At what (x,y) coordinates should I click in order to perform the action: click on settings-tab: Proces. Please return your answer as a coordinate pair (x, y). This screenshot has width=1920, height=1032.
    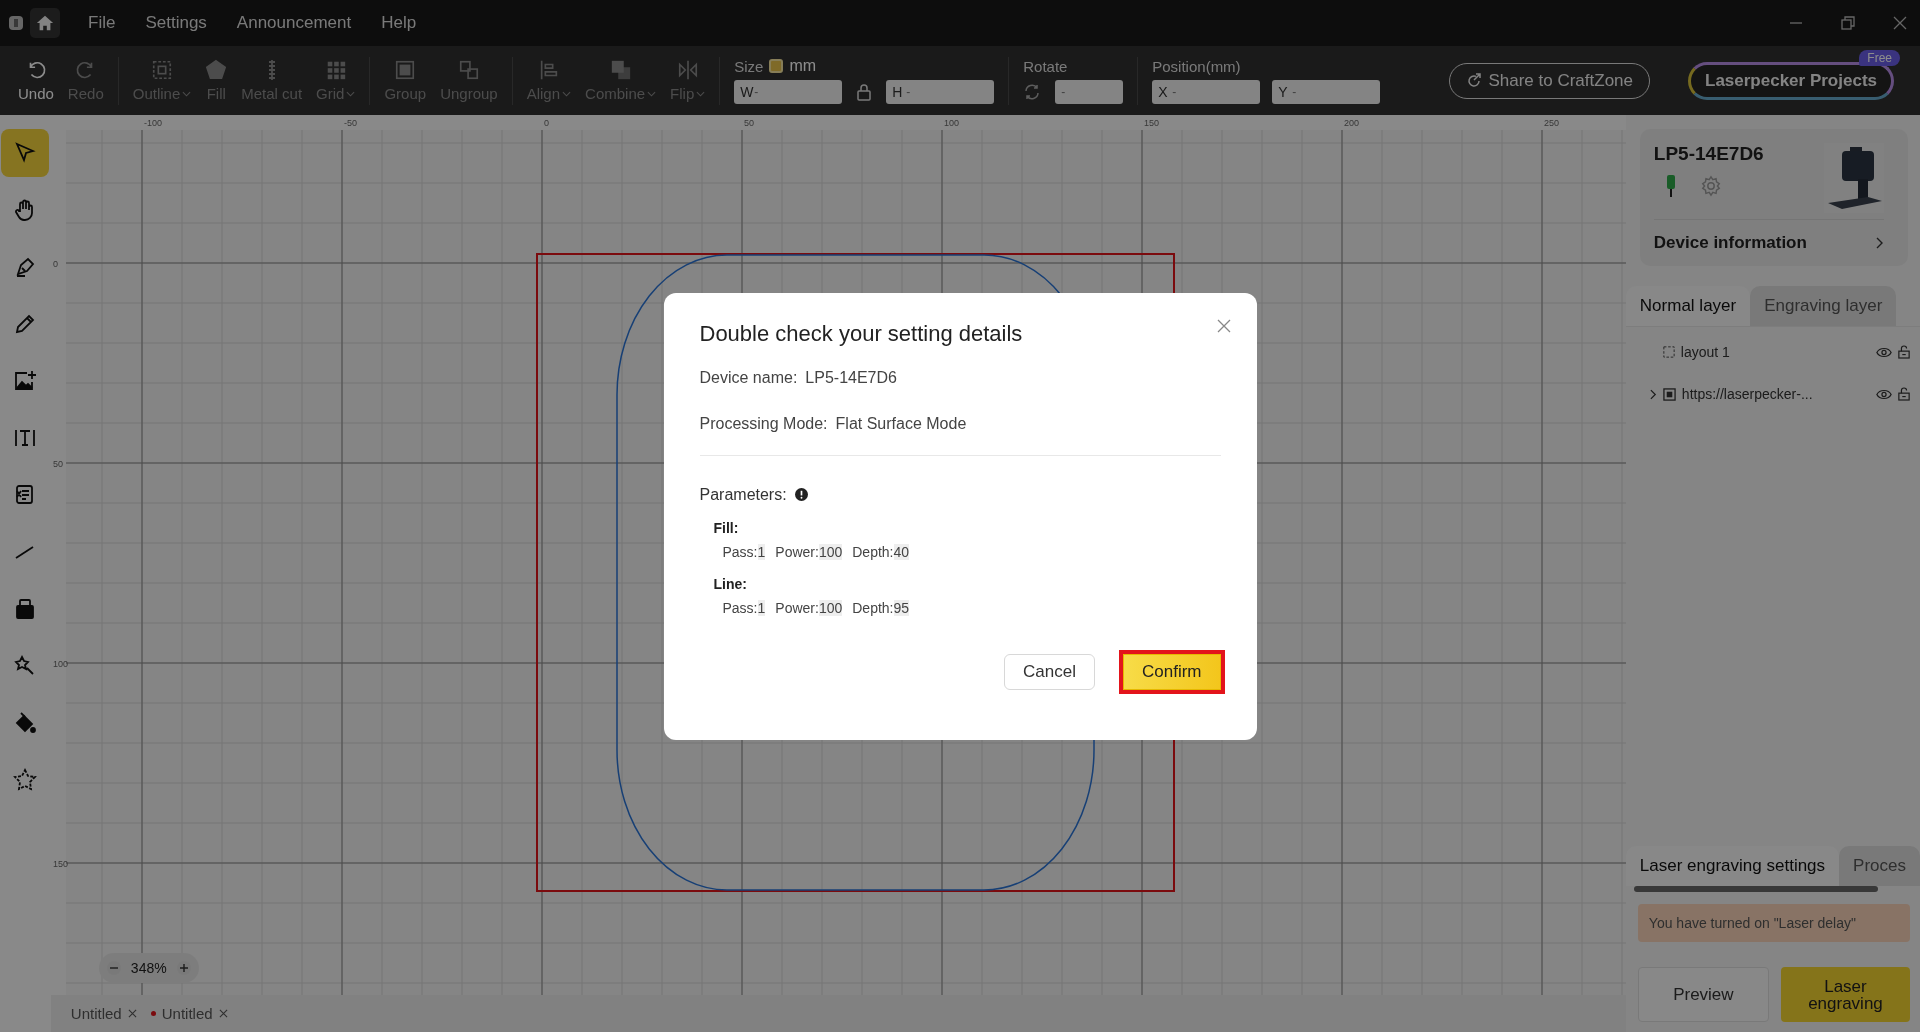
    Looking at the image, I should click on (1879, 866).